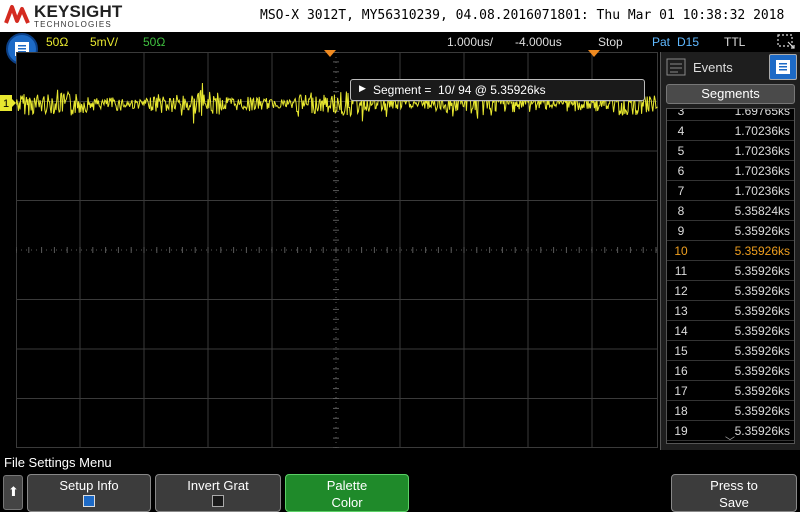 The width and height of the screenshot is (800, 512). What do you see at coordinates (730, 351) in the screenshot?
I see `segment-row: 15 5.35926ks` at bounding box center [730, 351].